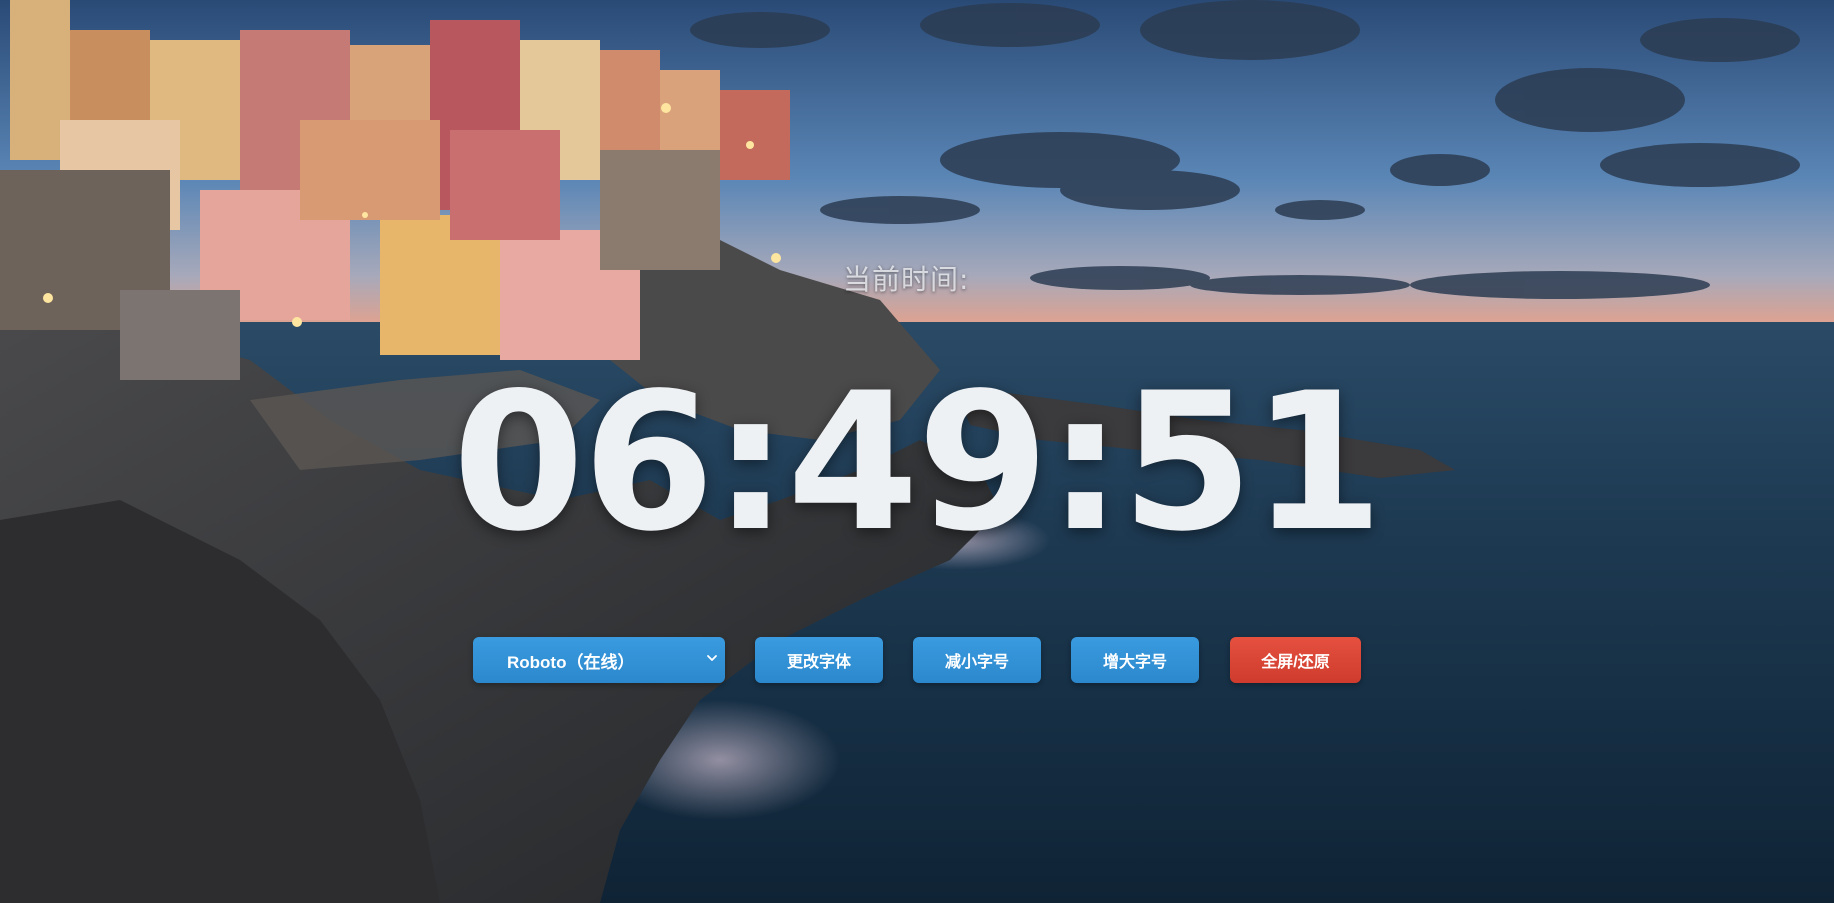 The width and height of the screenshot is (1834, 903). What do you see at coordinates (1295, 660) in the screenshot?
I see `fullscreen-toggle-button: 全屏/还原` at bounding box center [1295, 660].